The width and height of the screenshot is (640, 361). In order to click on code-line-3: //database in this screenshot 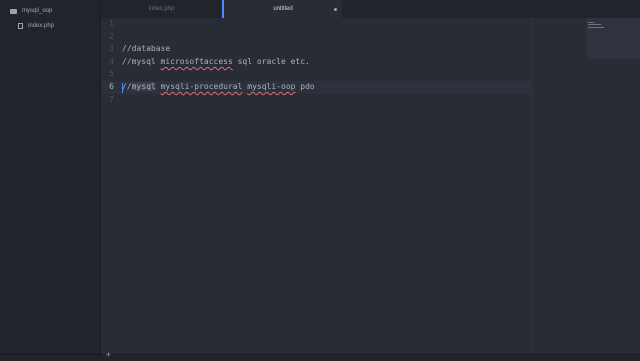, I will do `click(146, 49)`.